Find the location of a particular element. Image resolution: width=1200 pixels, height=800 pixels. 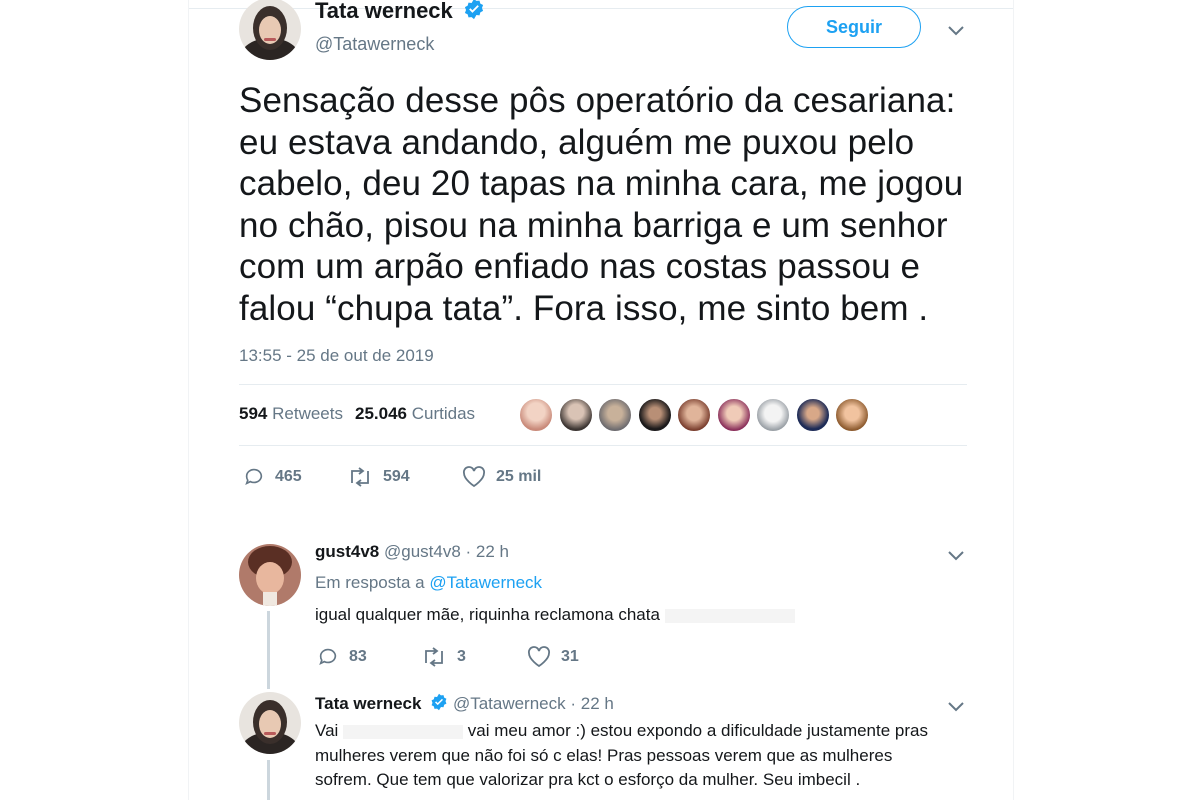

reply-header: gust4v8 @gust4v8 · 22 h is located at coordinates (412, 552).